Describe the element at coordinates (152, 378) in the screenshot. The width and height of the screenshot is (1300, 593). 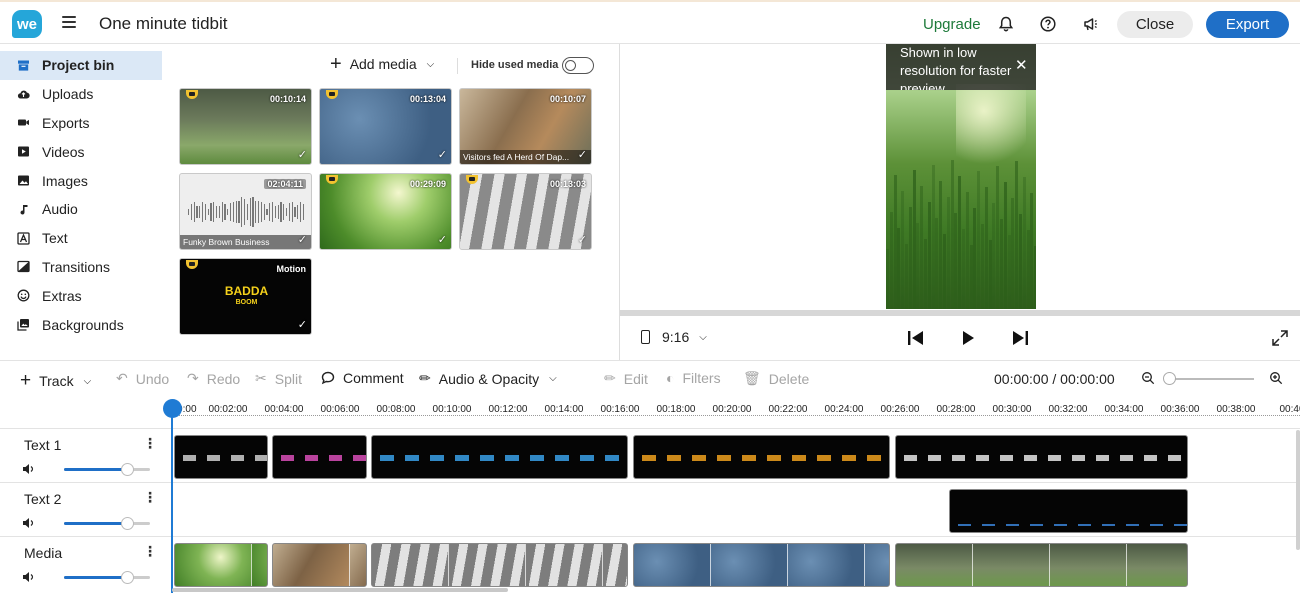
I see `undo-label: Undo` at that location.